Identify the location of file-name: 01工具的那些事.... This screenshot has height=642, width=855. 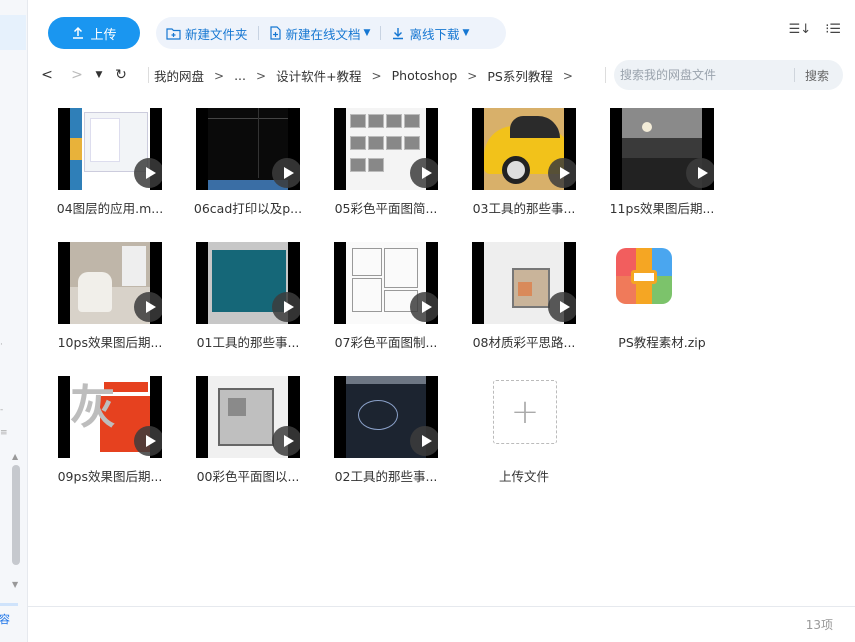
(248, 342).